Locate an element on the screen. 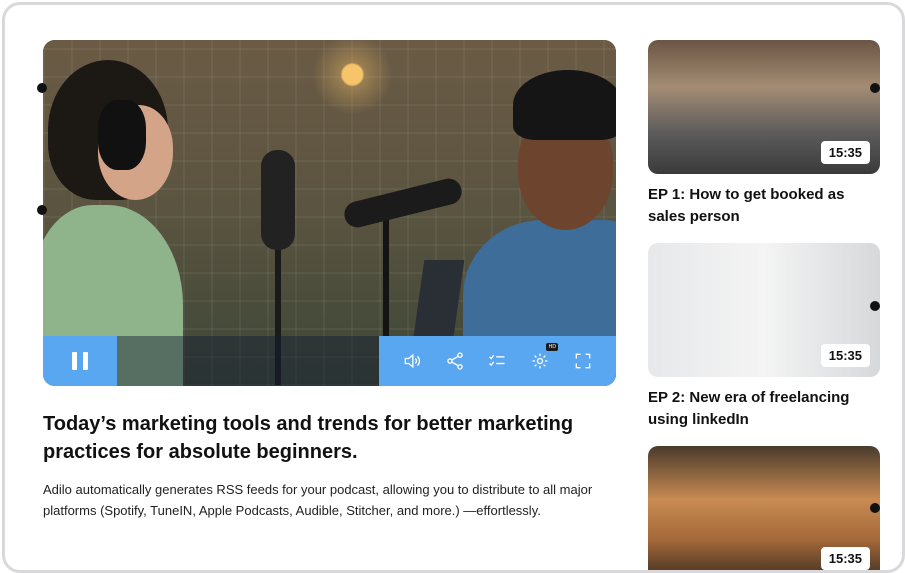  pause-icon-bar is located at coordinates (85, 361).